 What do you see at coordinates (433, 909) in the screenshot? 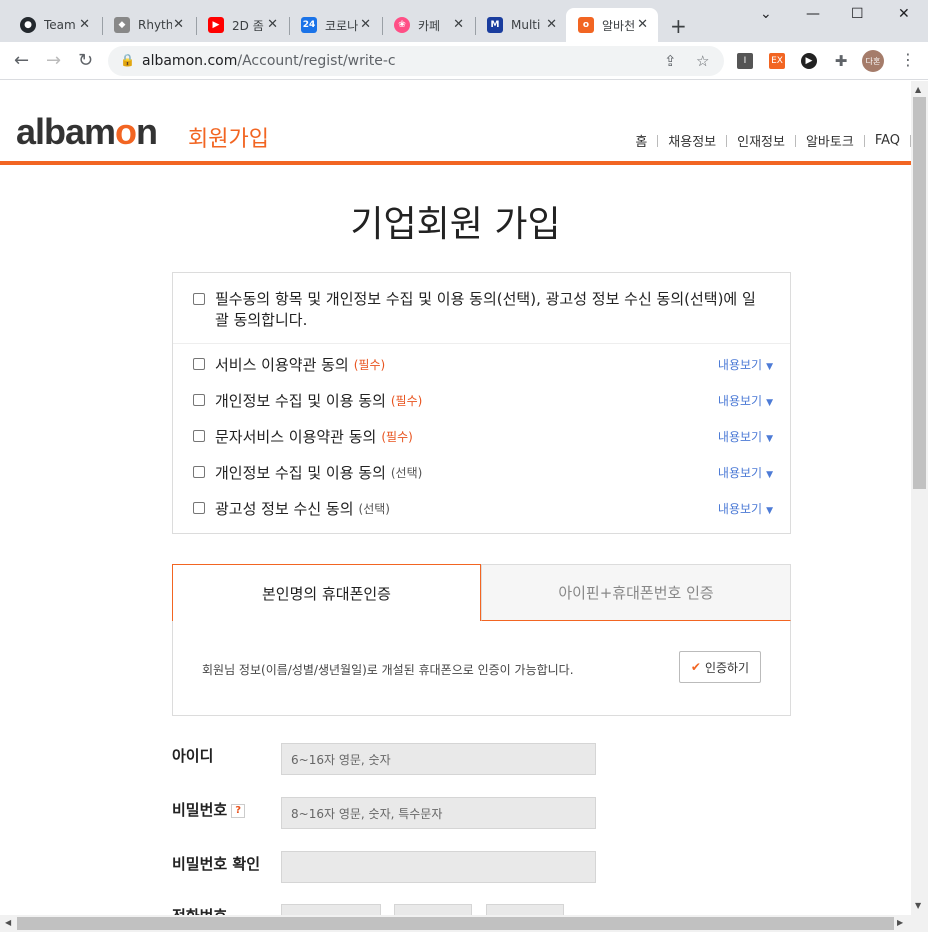
I see `phone-middle-input` at bounding box center [433, 909].